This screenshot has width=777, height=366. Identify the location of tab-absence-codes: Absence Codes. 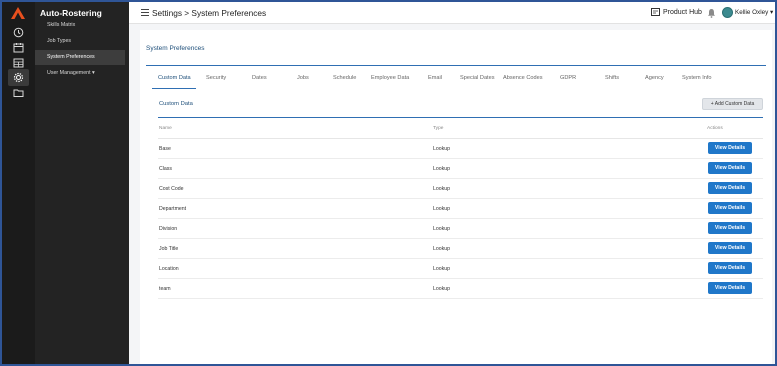
(523, 78).